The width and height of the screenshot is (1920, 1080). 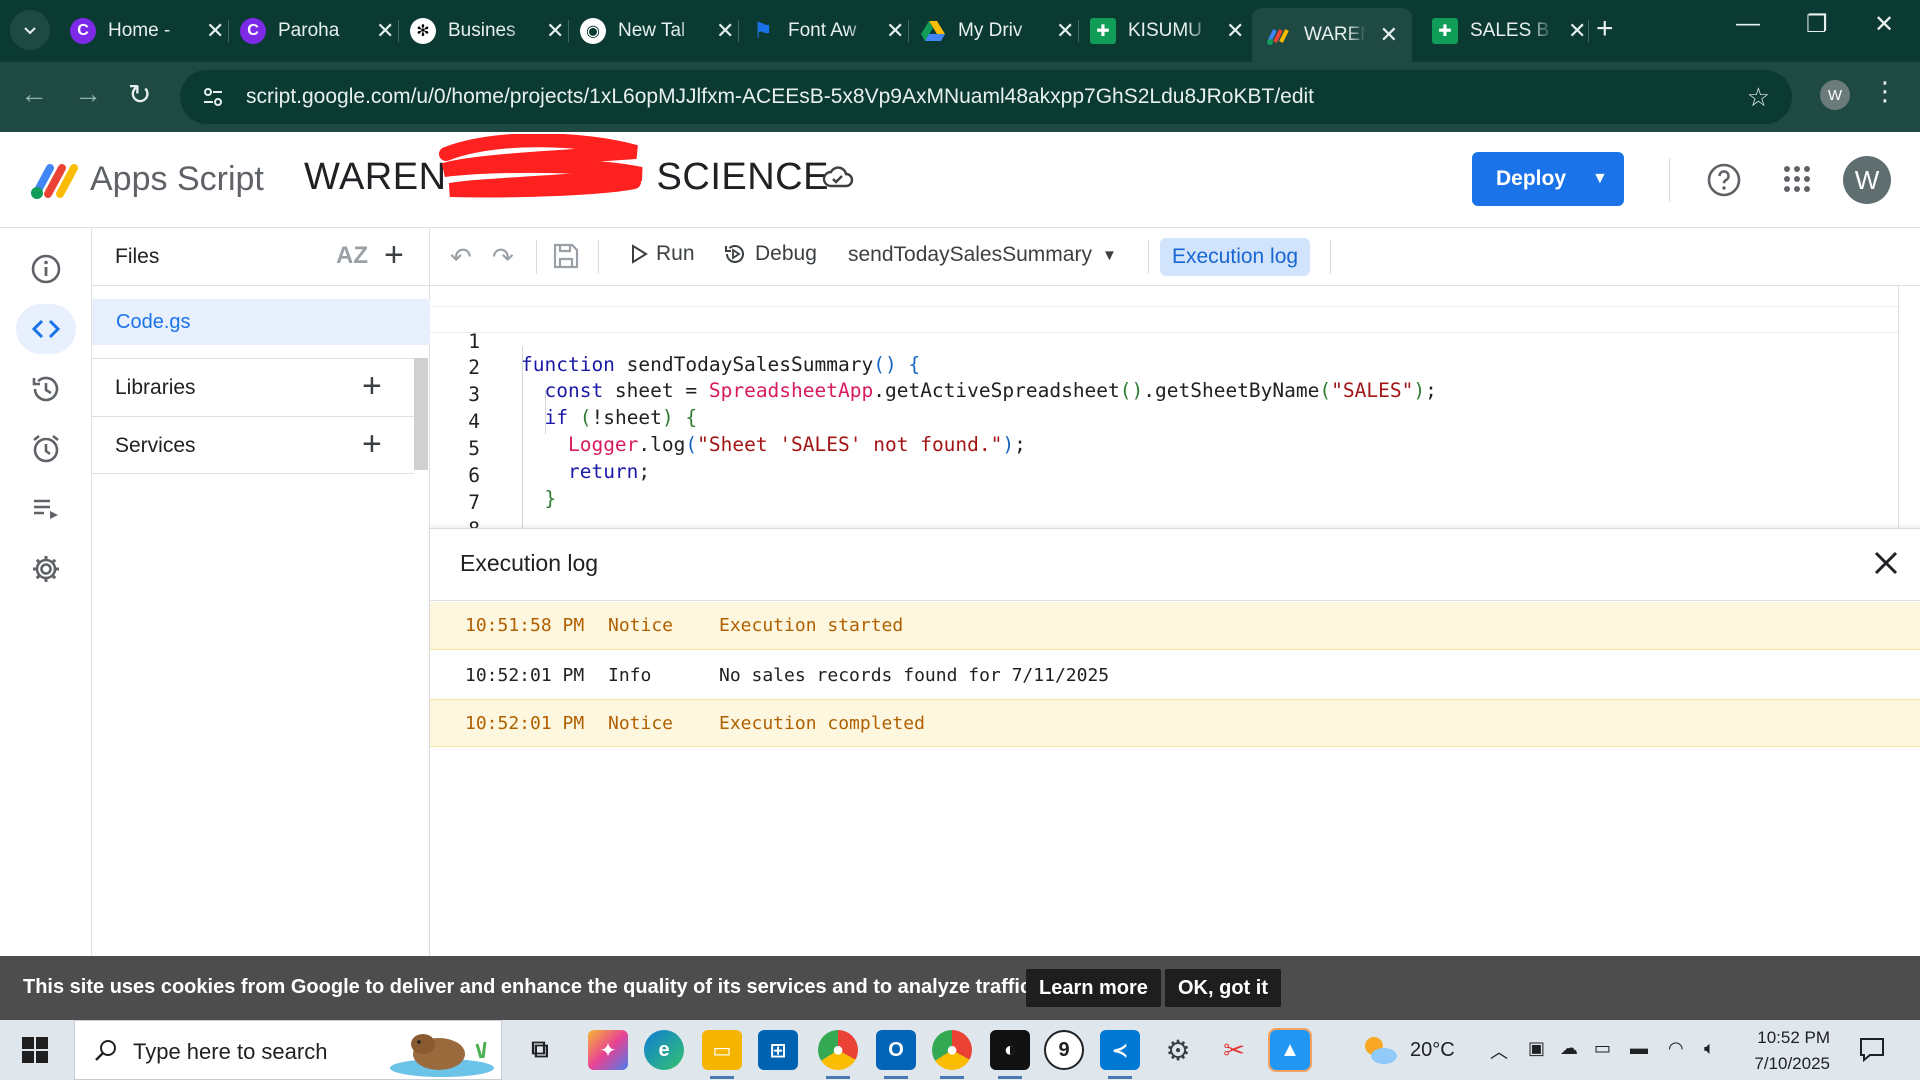 What do you see at coordinates (1167, 31) in the screenshot?
I see `browser-tab: ✚ KISUMU ✕` at bounding box center [1167, 31].